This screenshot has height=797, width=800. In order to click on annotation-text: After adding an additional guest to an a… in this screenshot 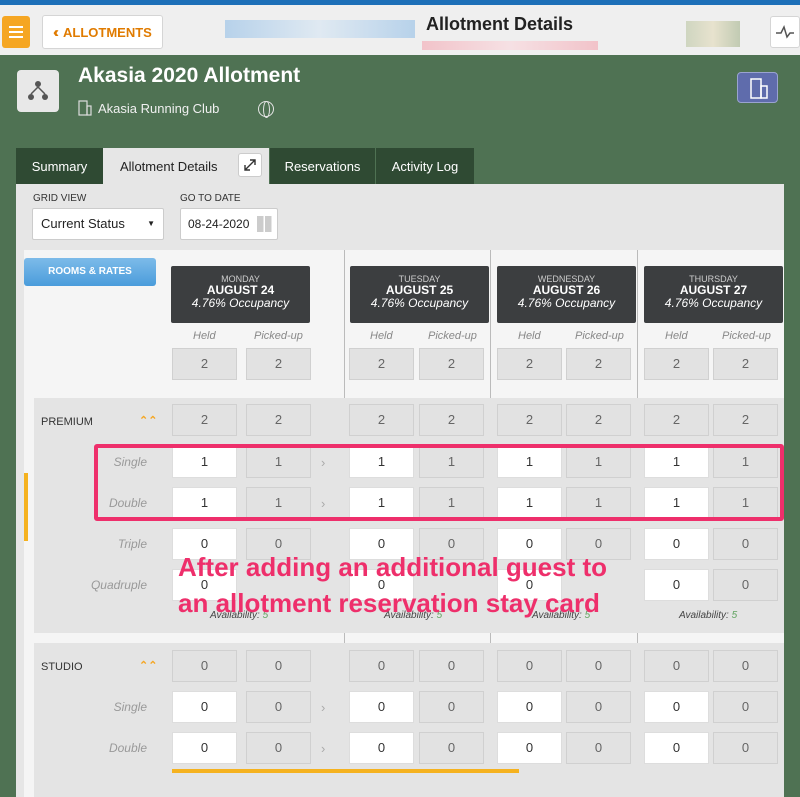, I will do `click(392, 585)`.